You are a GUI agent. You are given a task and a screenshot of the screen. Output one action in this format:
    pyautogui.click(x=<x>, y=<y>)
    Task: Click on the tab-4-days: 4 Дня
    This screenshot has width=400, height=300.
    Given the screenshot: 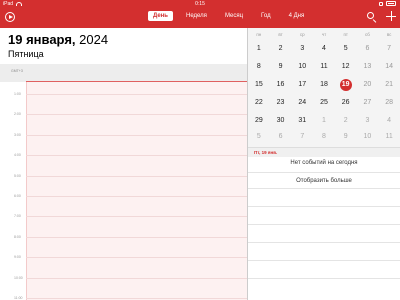 What is the action you would take?
    pyautogui.click(x=297, y=16)
    